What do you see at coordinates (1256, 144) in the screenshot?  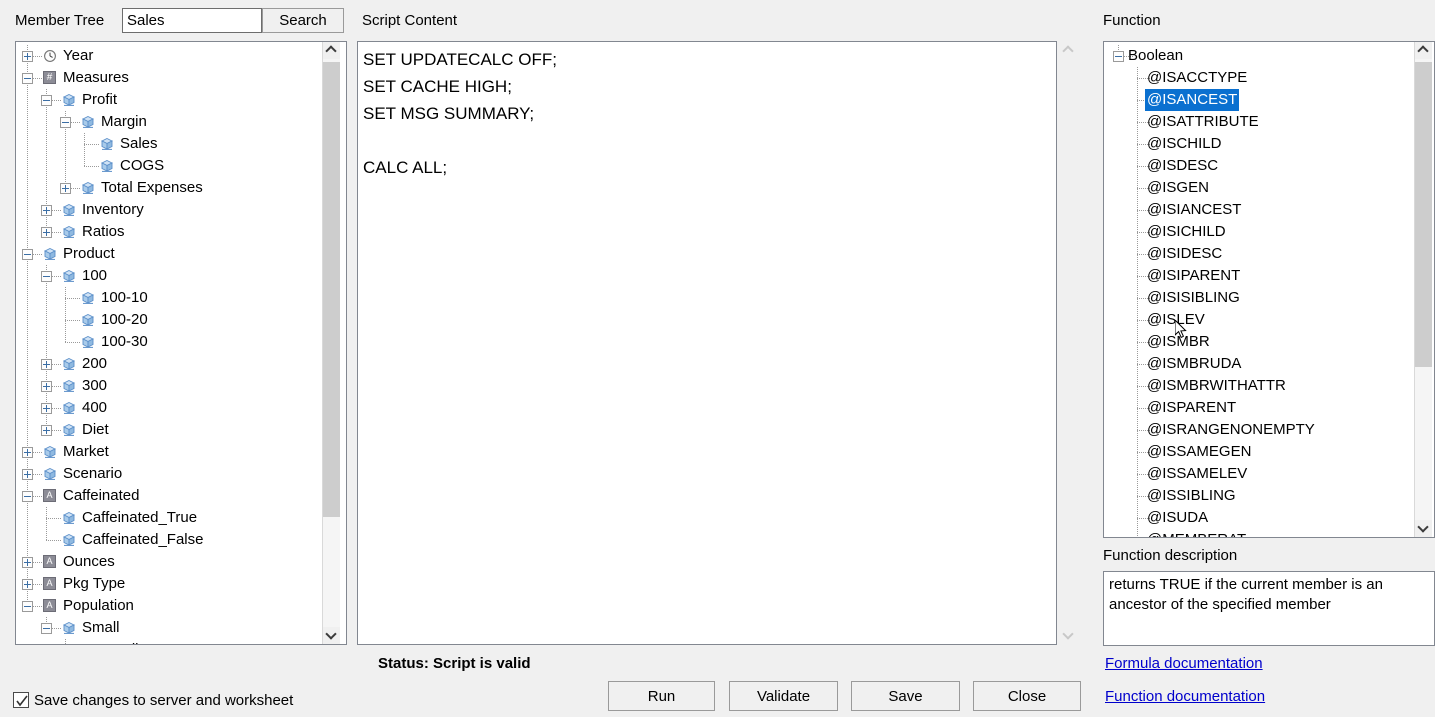 I see `tree-row: @ISCHILD` at bounding box center [1256, 144].